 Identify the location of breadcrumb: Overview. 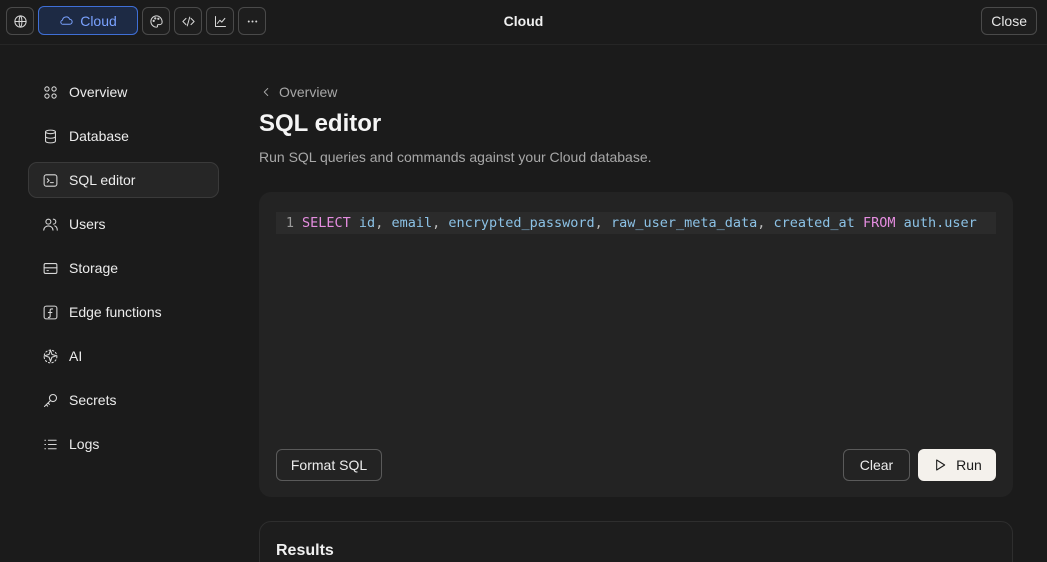
(298, 92).